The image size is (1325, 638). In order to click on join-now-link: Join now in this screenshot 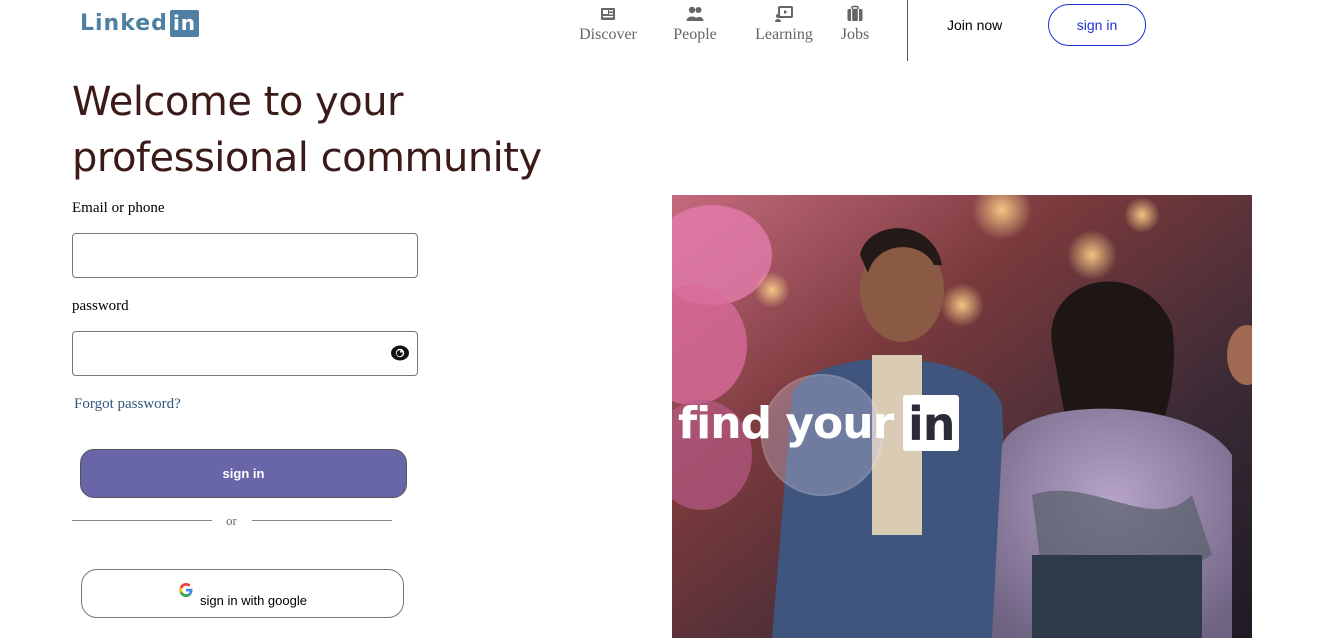, I will do `click(974, 25)`.